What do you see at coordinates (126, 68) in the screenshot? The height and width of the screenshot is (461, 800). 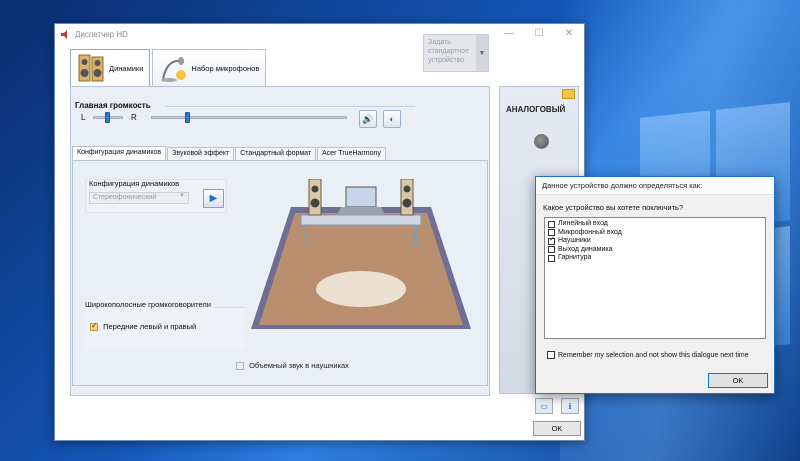 I see `tab-speakers-label: Динамики` at bounding box center [126, 68].